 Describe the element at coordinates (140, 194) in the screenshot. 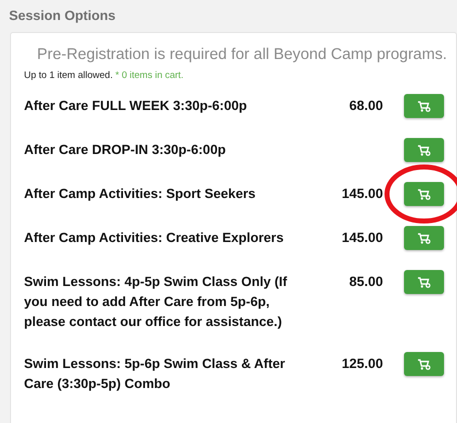

I see `session-name: After Camp Activities: Sport Seekers` at that location.